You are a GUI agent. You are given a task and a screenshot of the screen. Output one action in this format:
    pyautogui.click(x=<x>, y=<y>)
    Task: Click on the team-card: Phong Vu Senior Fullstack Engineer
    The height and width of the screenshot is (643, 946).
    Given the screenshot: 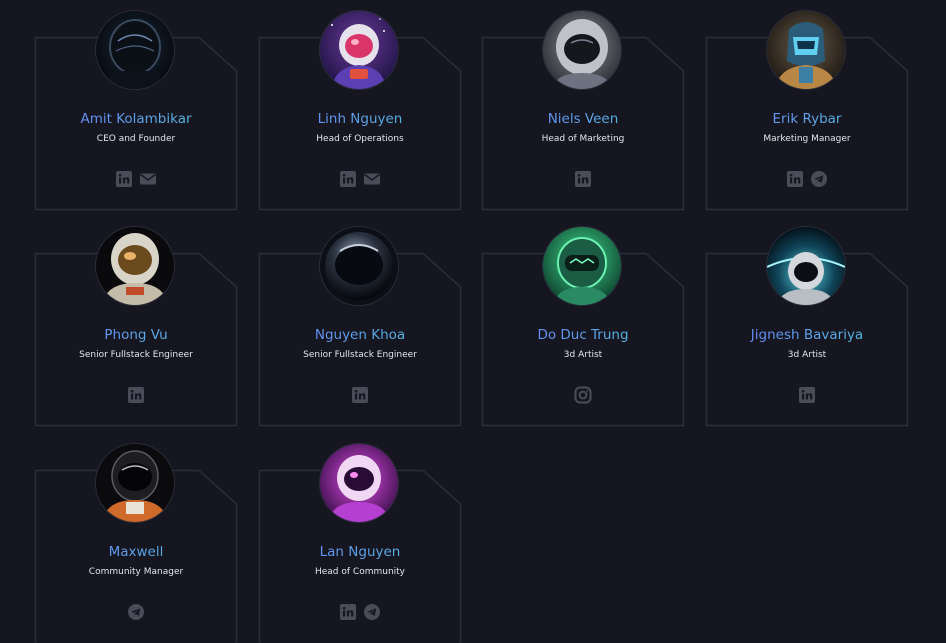 What is the action you would take?
    pyautogui.click(x=136, y=327)
    